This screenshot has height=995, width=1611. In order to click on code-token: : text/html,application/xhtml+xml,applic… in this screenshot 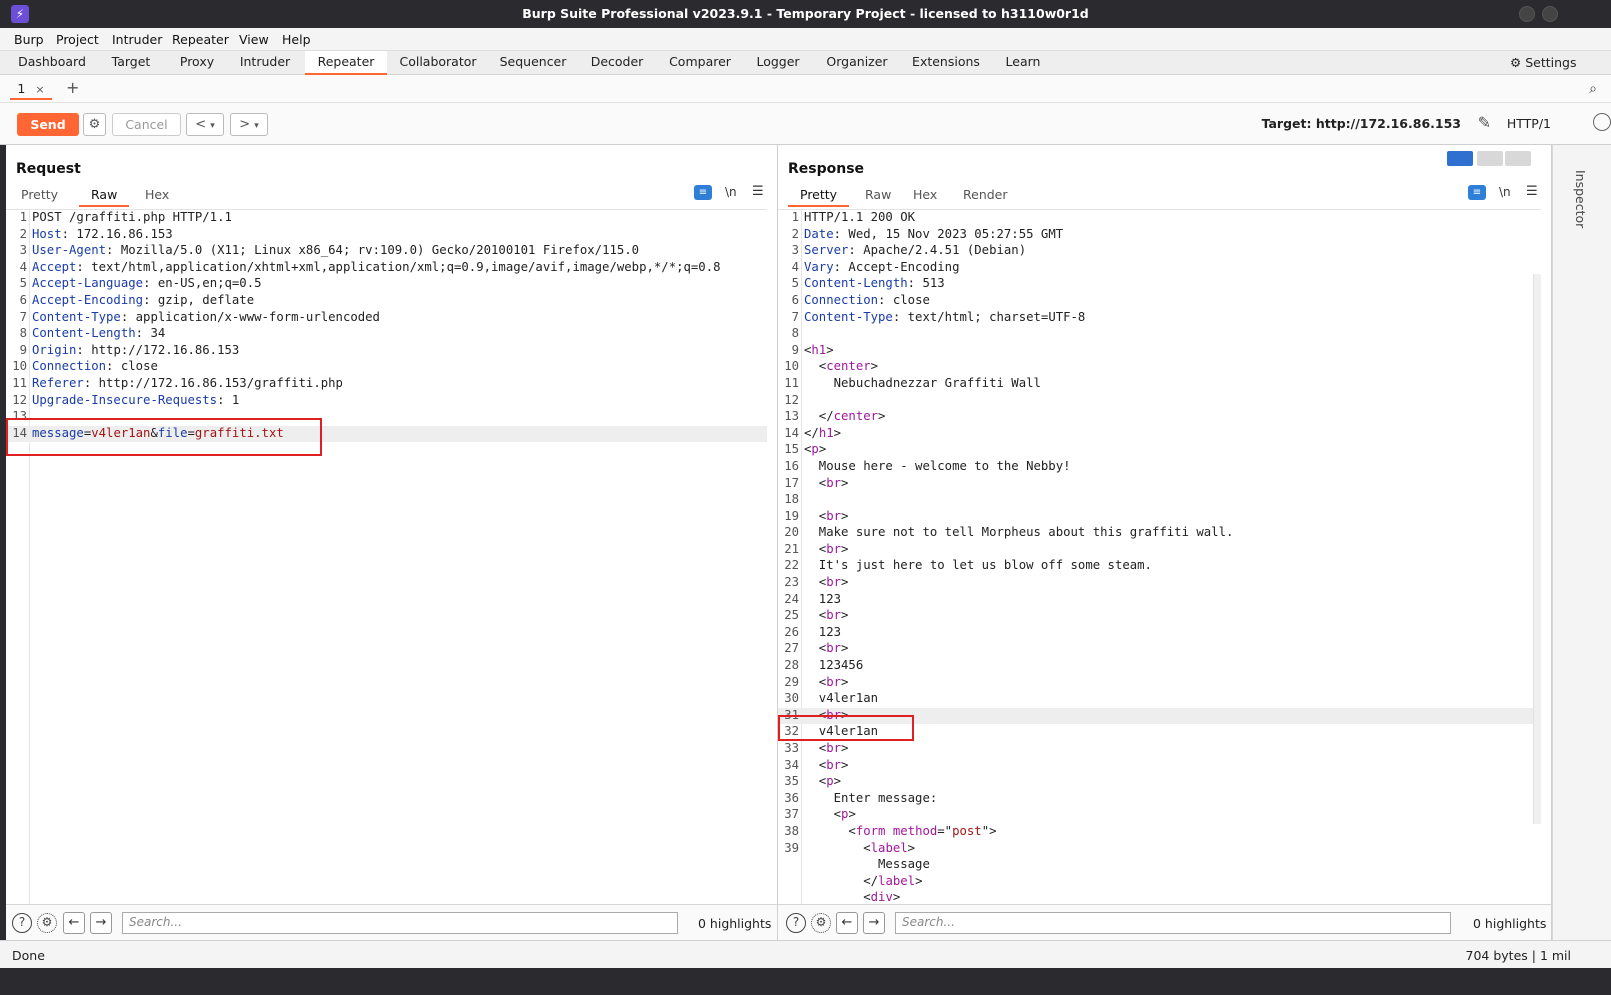, I will do `click(398, 266)`.